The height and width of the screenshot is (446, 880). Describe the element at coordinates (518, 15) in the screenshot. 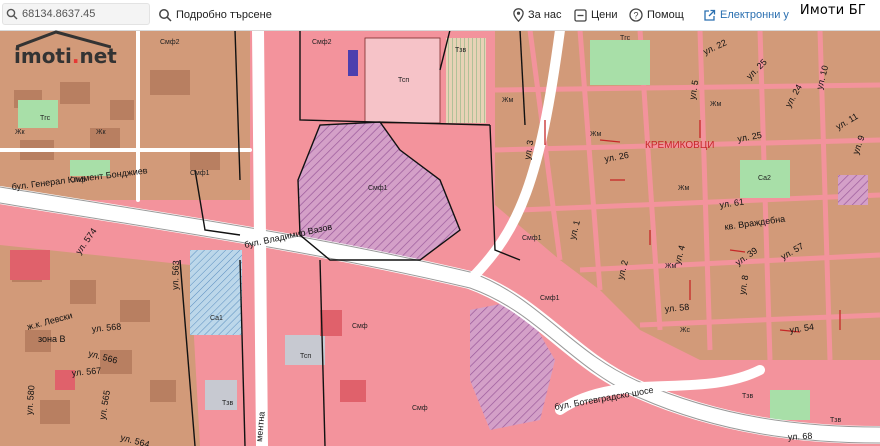

I see `map-pin-icon` at that location.